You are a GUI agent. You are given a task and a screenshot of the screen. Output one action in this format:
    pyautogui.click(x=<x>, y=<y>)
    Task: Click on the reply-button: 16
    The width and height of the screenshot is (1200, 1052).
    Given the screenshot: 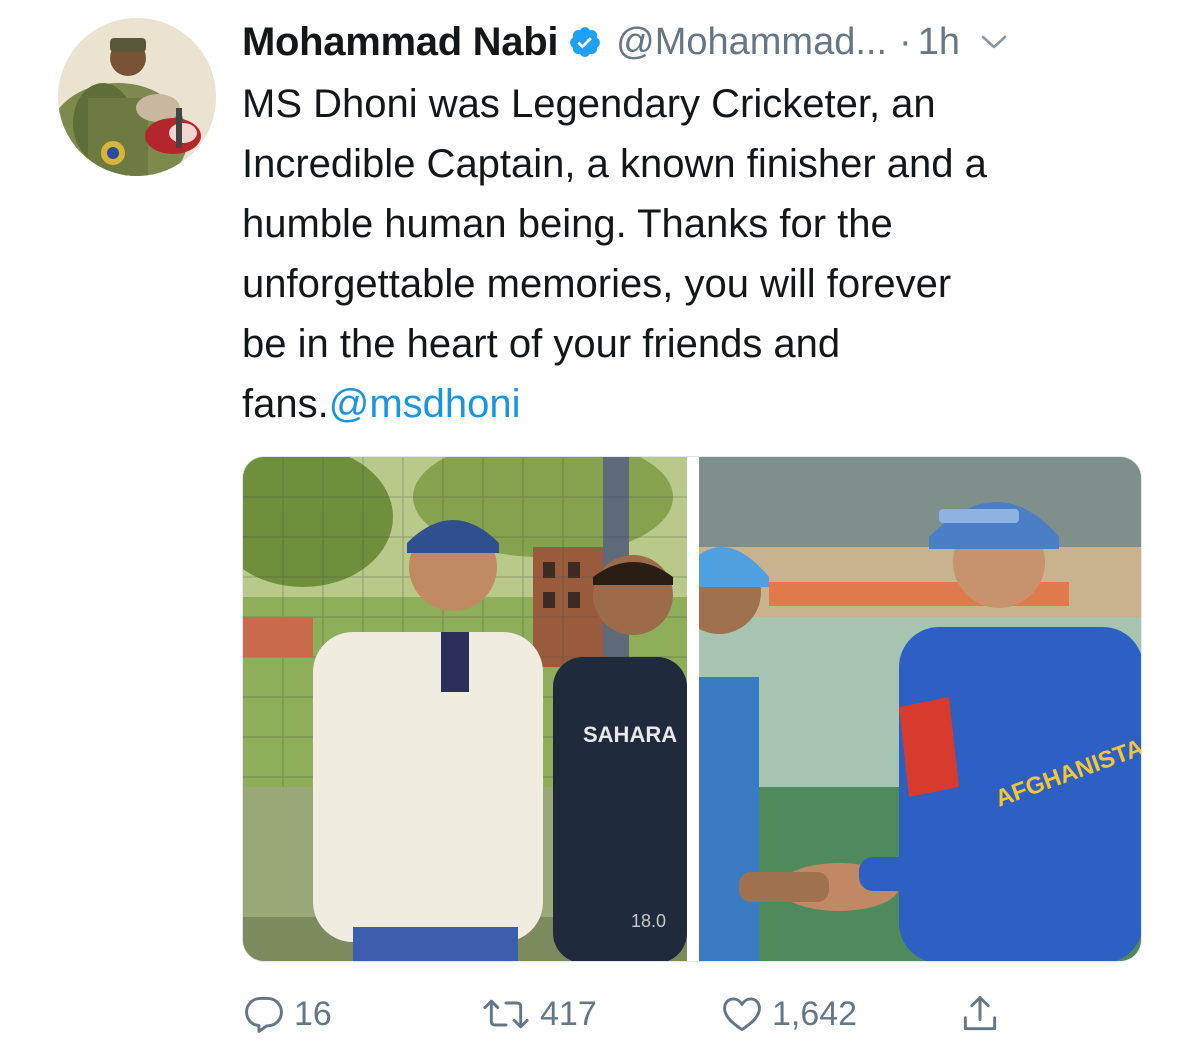 What is the action you would take?
    pyautogui.click(x=287, y=1014)
    